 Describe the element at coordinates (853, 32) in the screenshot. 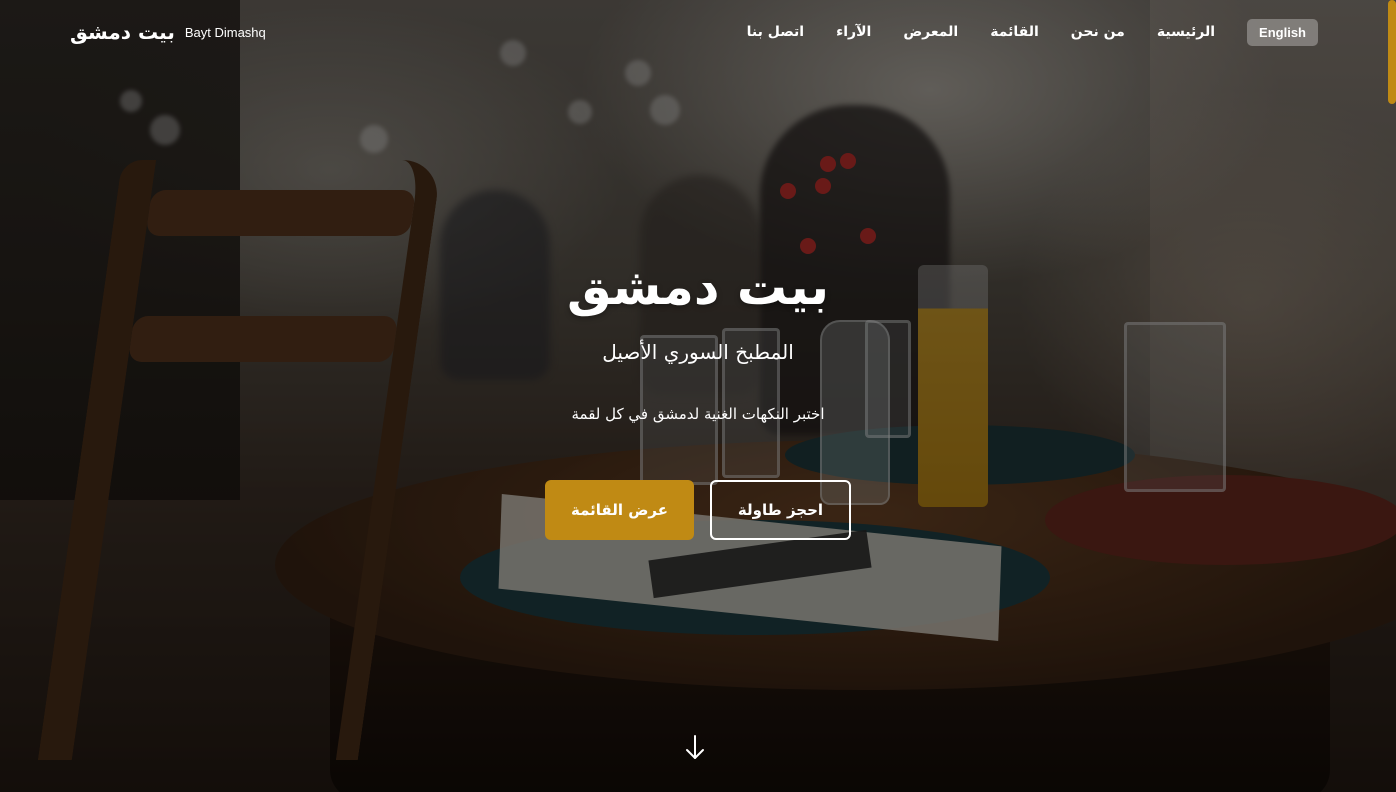

I see `nav-link-reviews: الآراء` at that location.